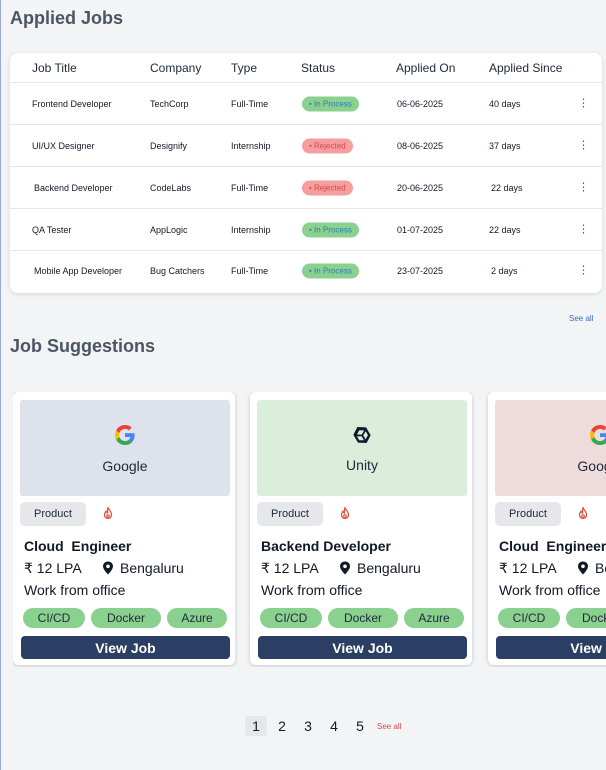  I want to click on job-suggestions-title: Job Suggestions, so click(83, 346).